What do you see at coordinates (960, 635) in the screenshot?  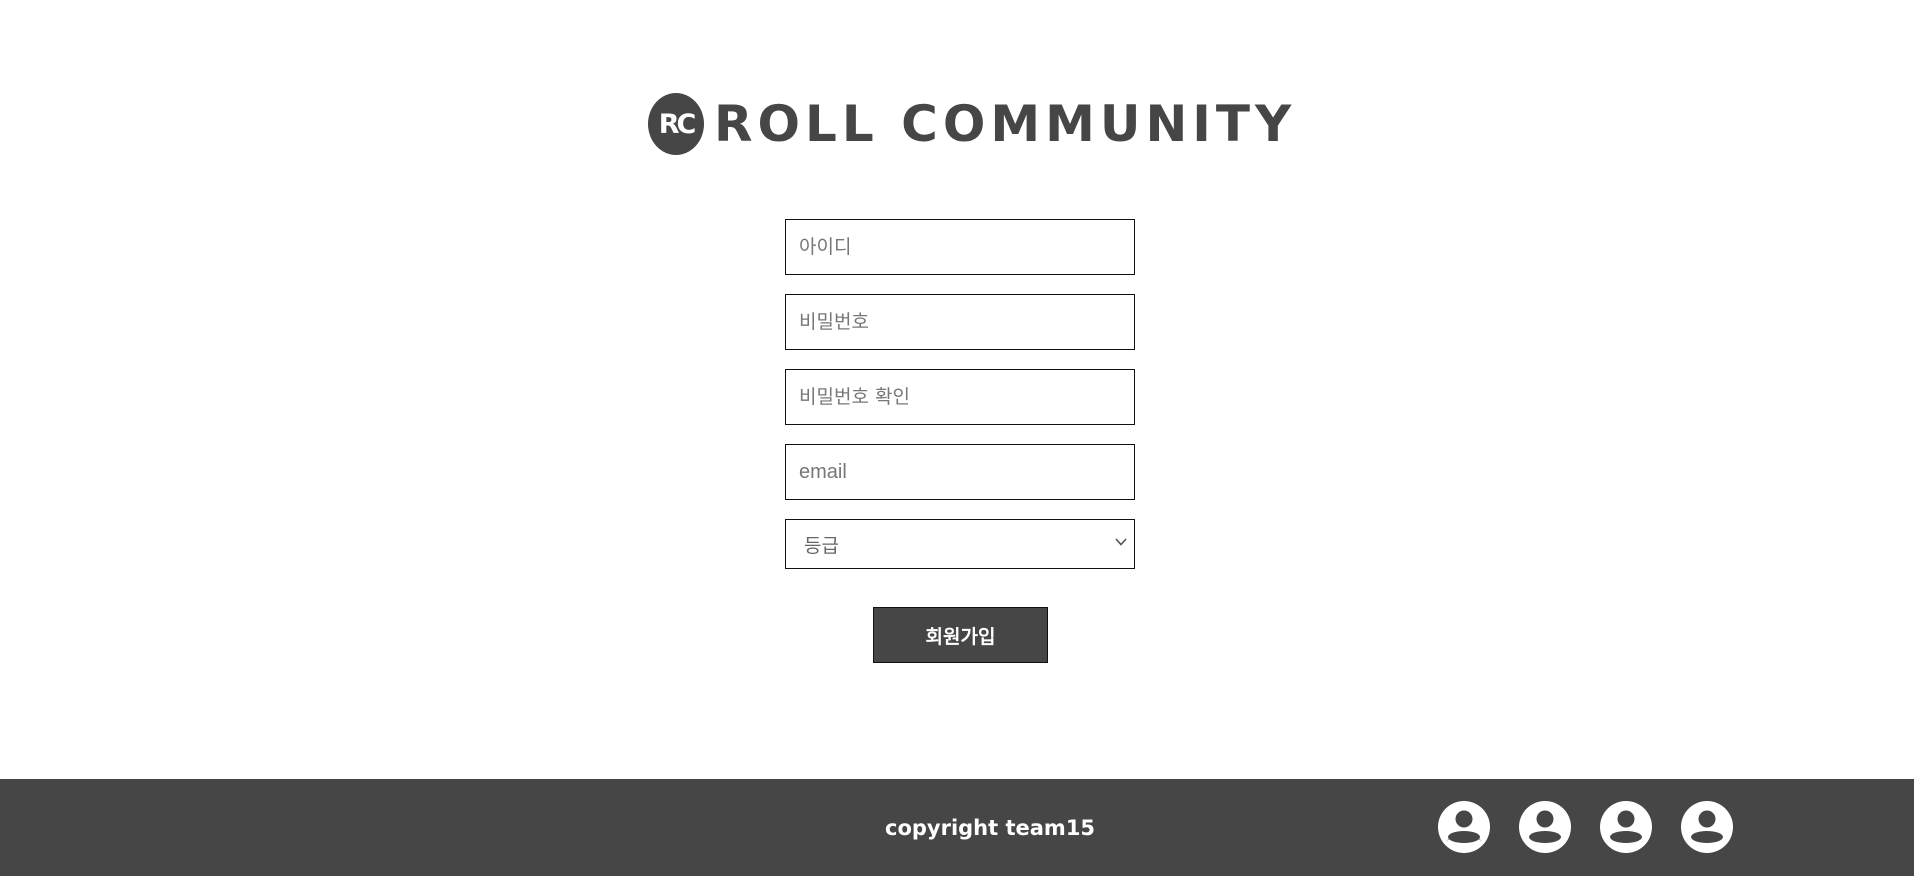 I see `signup-button: 회원가입` at bounding box center [960, 635].